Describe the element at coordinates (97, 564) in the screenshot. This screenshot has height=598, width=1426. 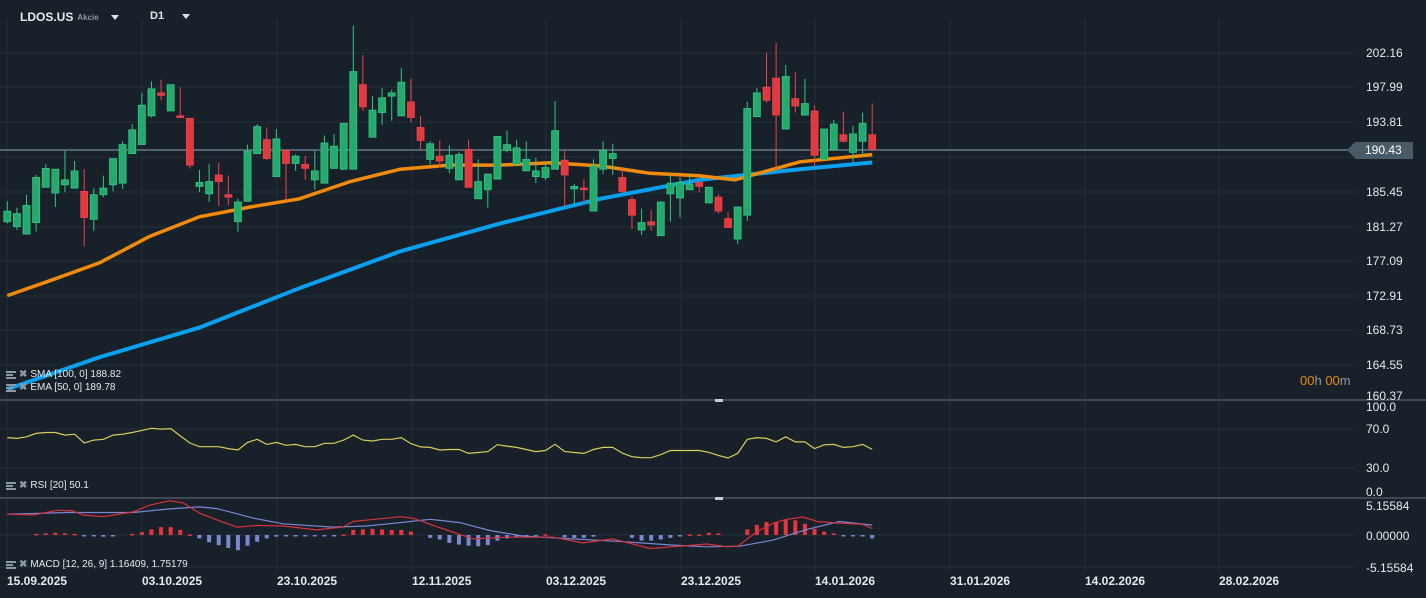
I see `macd-legend: ✖ MACD [12, 26, 9] 1.16409, 1.75179` at that location.